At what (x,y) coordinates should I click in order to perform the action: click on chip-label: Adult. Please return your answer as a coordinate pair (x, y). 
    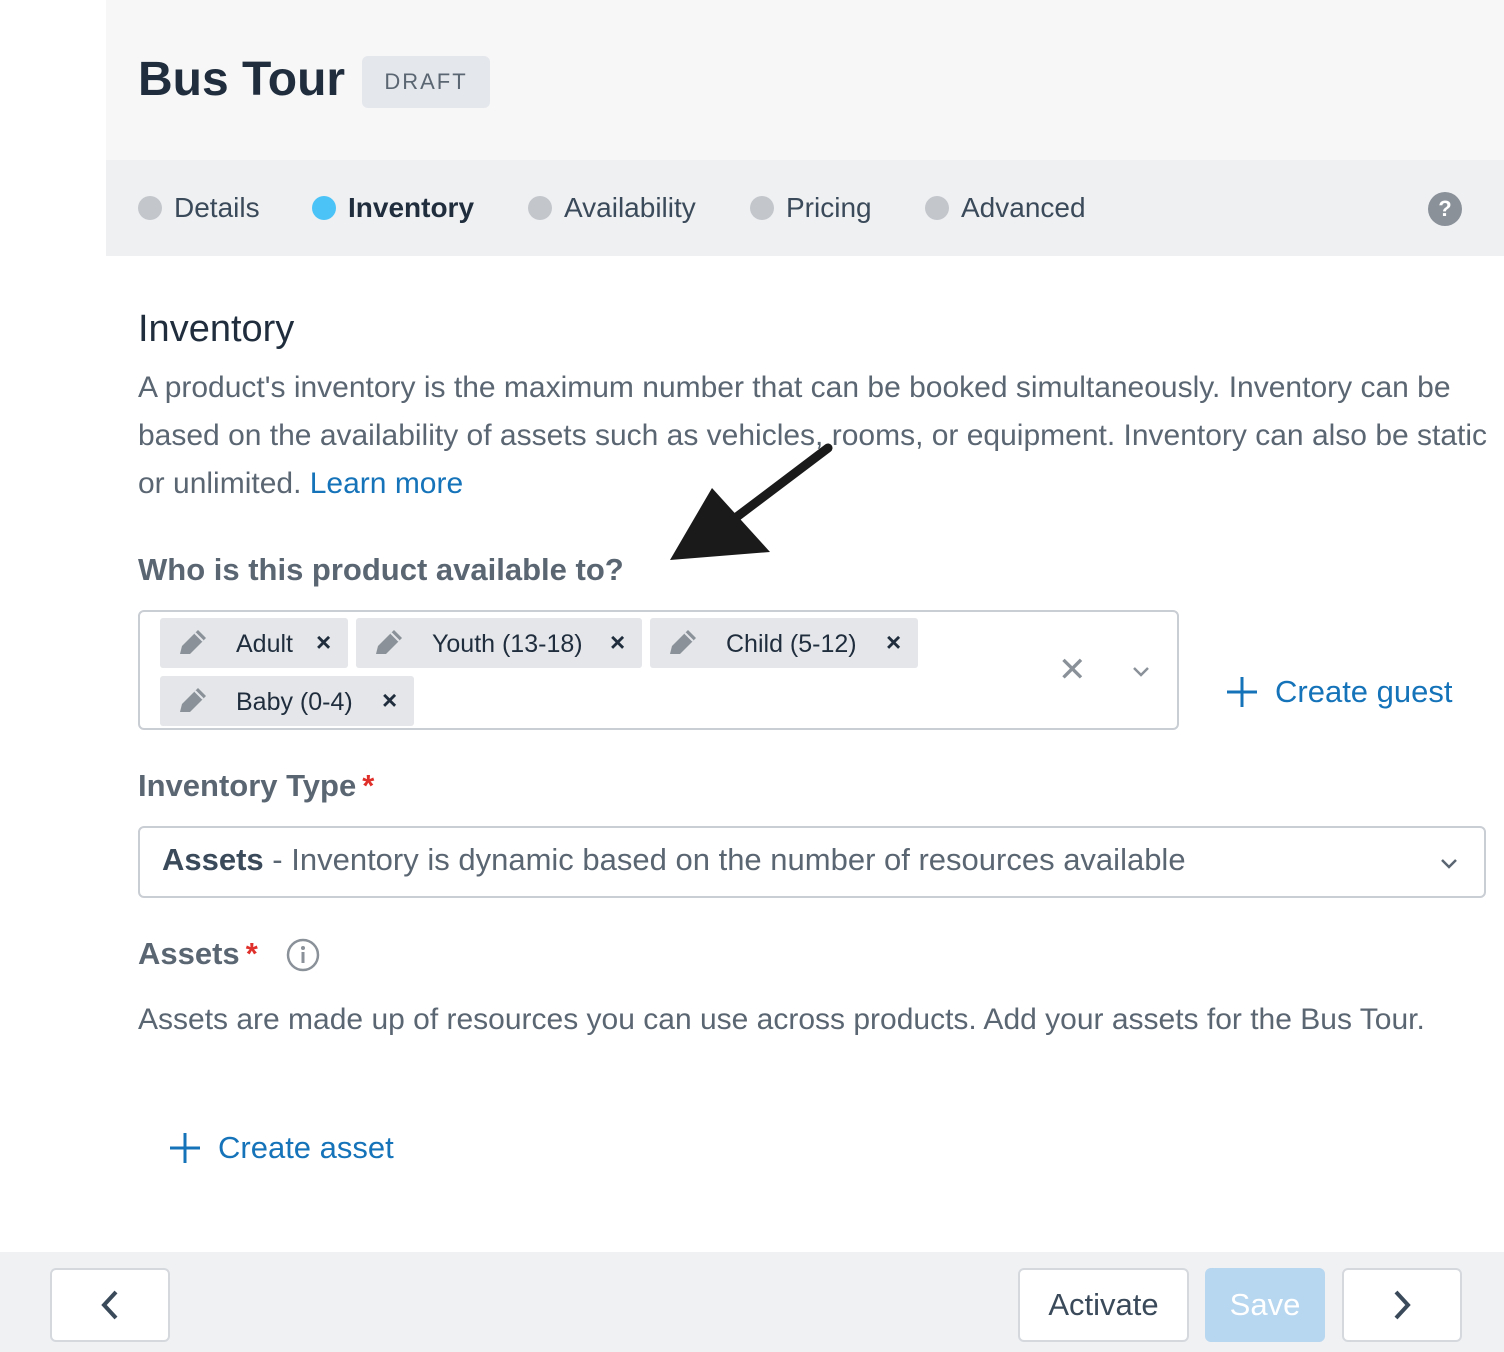
    Looking at the image, I should click on (264, 644).